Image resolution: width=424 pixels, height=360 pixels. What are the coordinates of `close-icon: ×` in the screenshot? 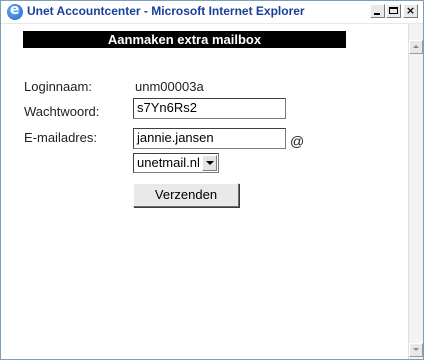 It's located at (410, 10).